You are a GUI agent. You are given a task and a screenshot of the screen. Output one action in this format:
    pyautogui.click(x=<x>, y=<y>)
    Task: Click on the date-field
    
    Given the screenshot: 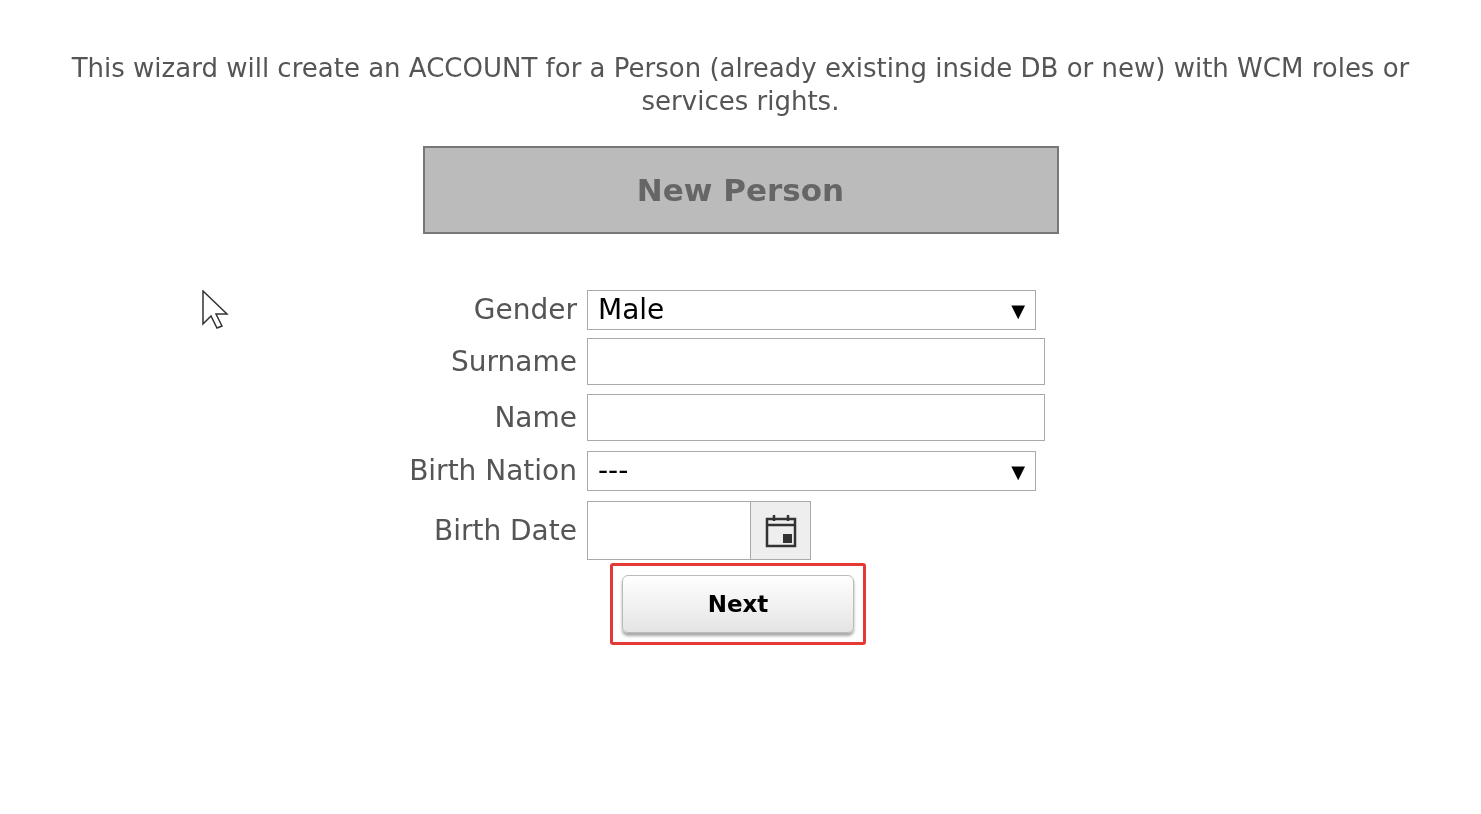 What is the action you would take?
    pyautogui.click(x=669, y=530)
    